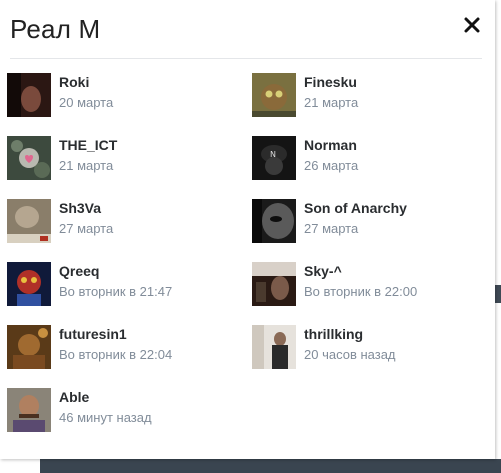 The width and height of the screenshot is (501, 473). I want to click on member-name: Finesku, so click(330, 82).